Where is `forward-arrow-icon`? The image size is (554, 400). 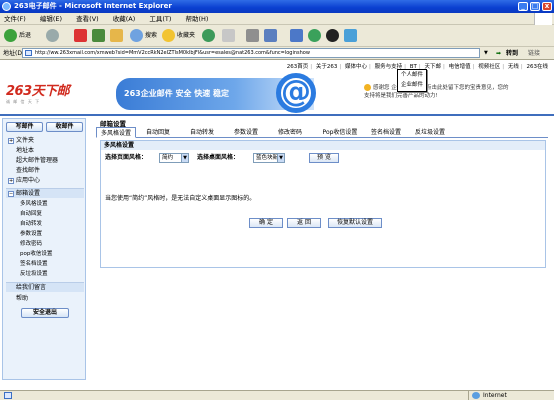
forward-arrow-icon is located at coordinates (52, 35).